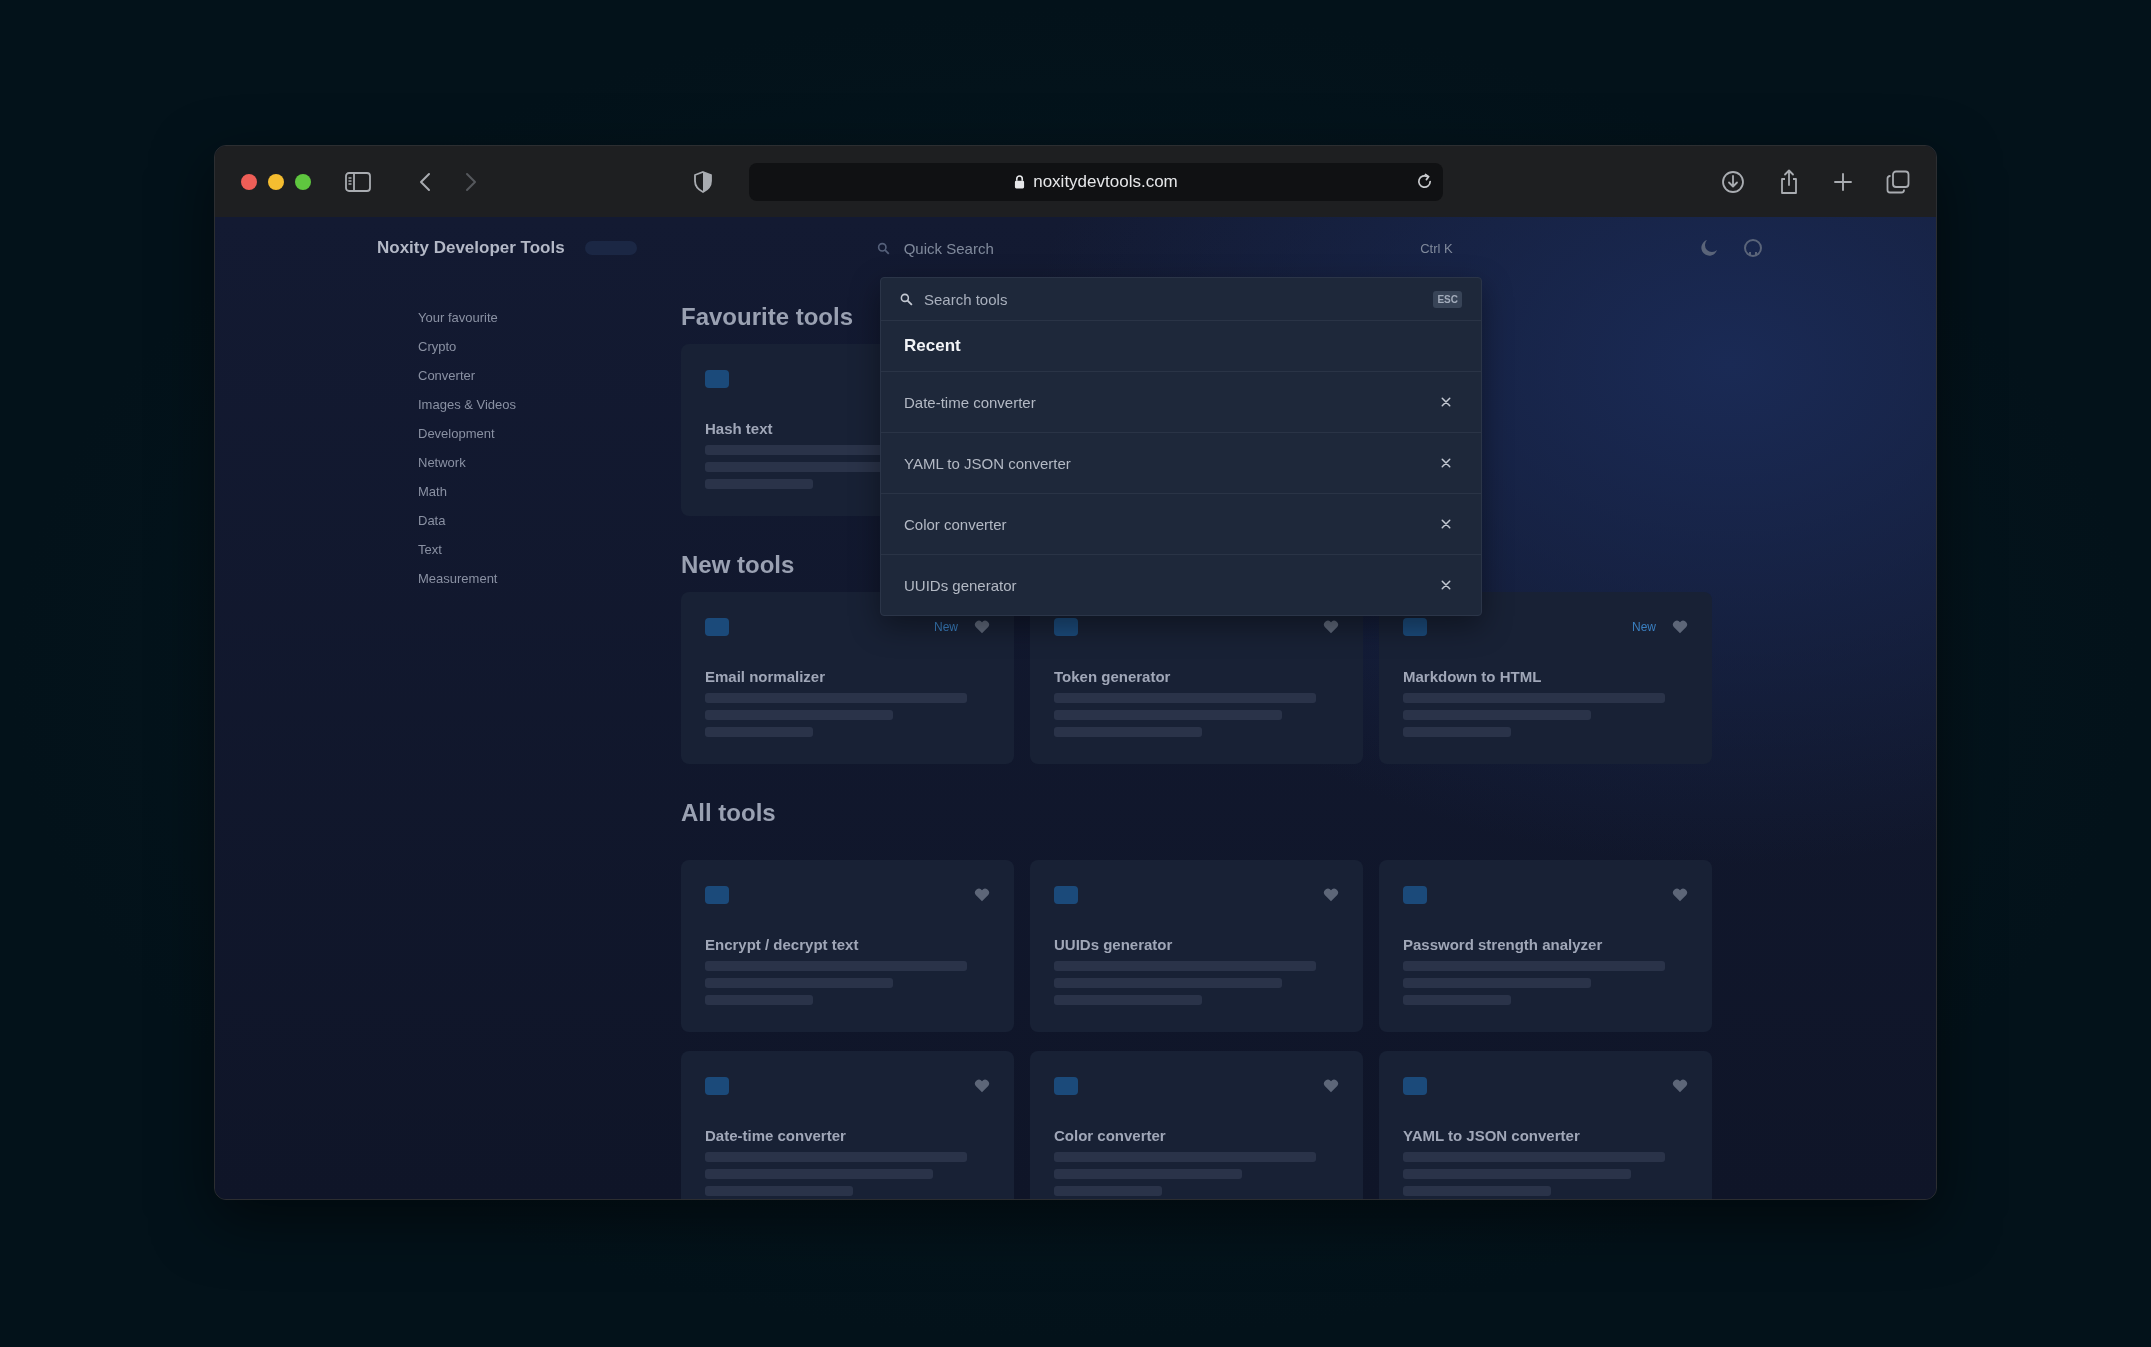  Describe the element at coordinates (458, 579) in the screenshot. I see `sidebar-item: Measurement` at that location.